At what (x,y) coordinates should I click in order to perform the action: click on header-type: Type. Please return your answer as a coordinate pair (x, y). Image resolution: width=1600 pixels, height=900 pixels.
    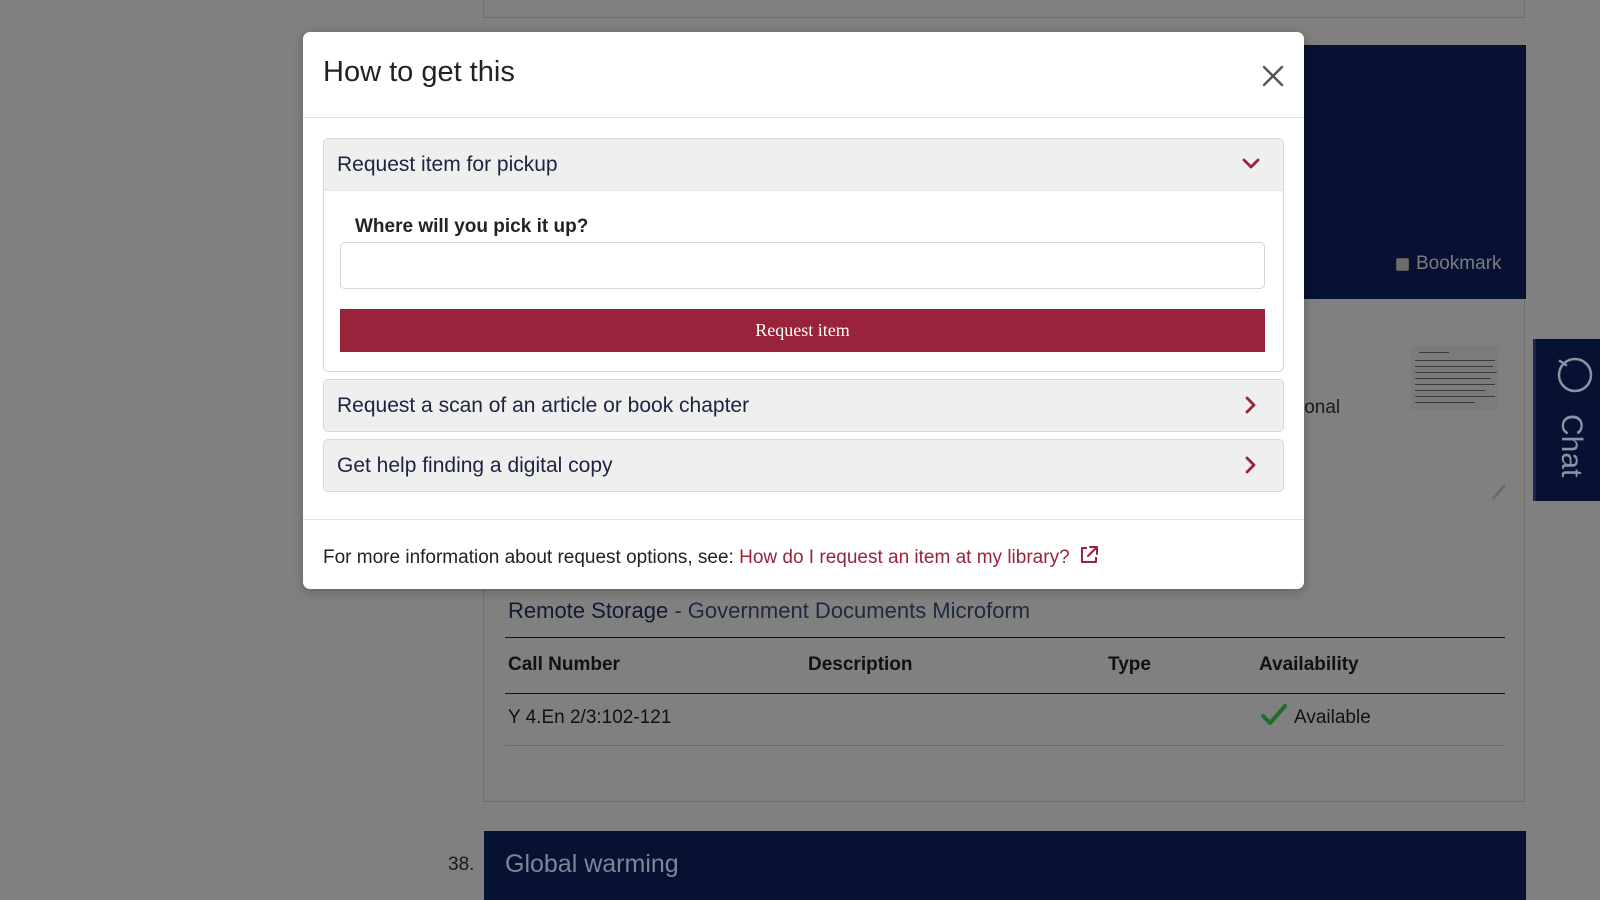
    Looking at the image, I should click on (1129, 664).